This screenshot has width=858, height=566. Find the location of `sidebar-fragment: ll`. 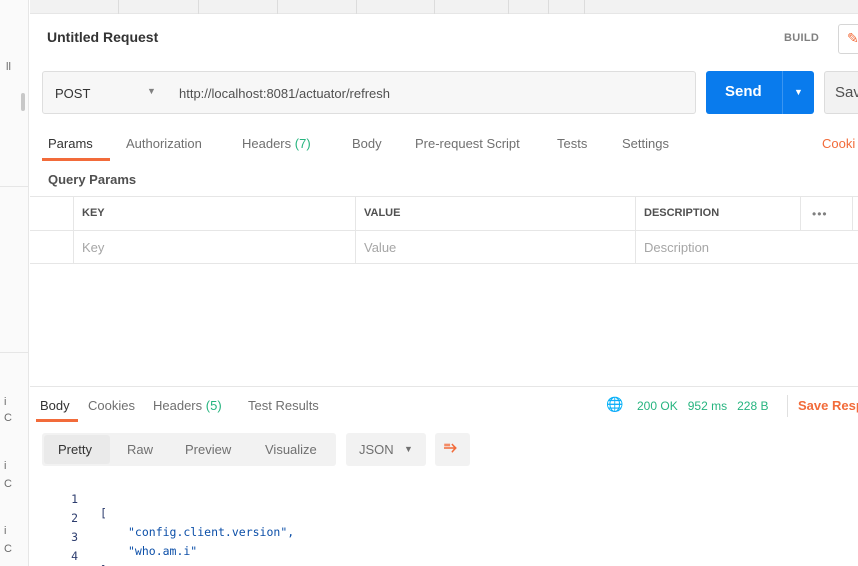

sidebar-fragment: ll is located at coordinates (8, 67).